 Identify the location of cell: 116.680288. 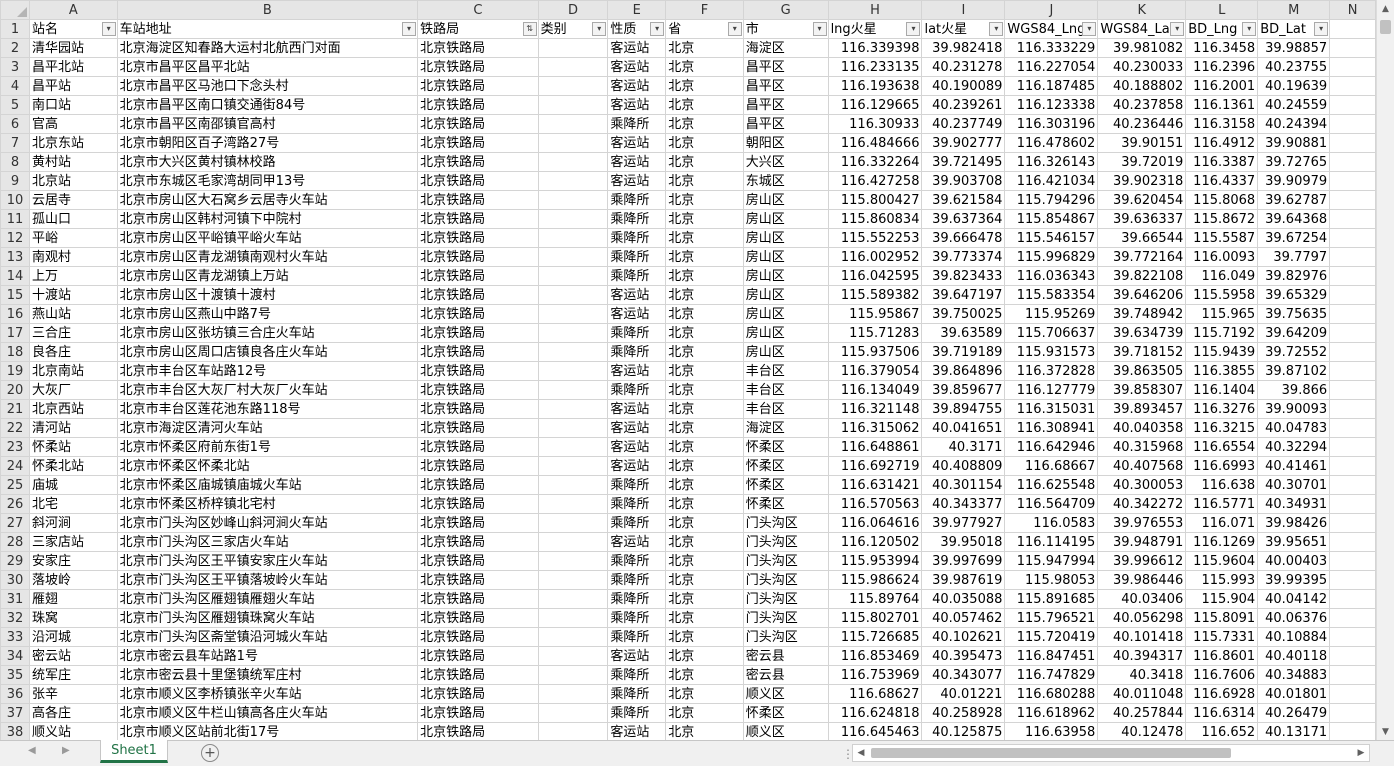
(1051, 694).